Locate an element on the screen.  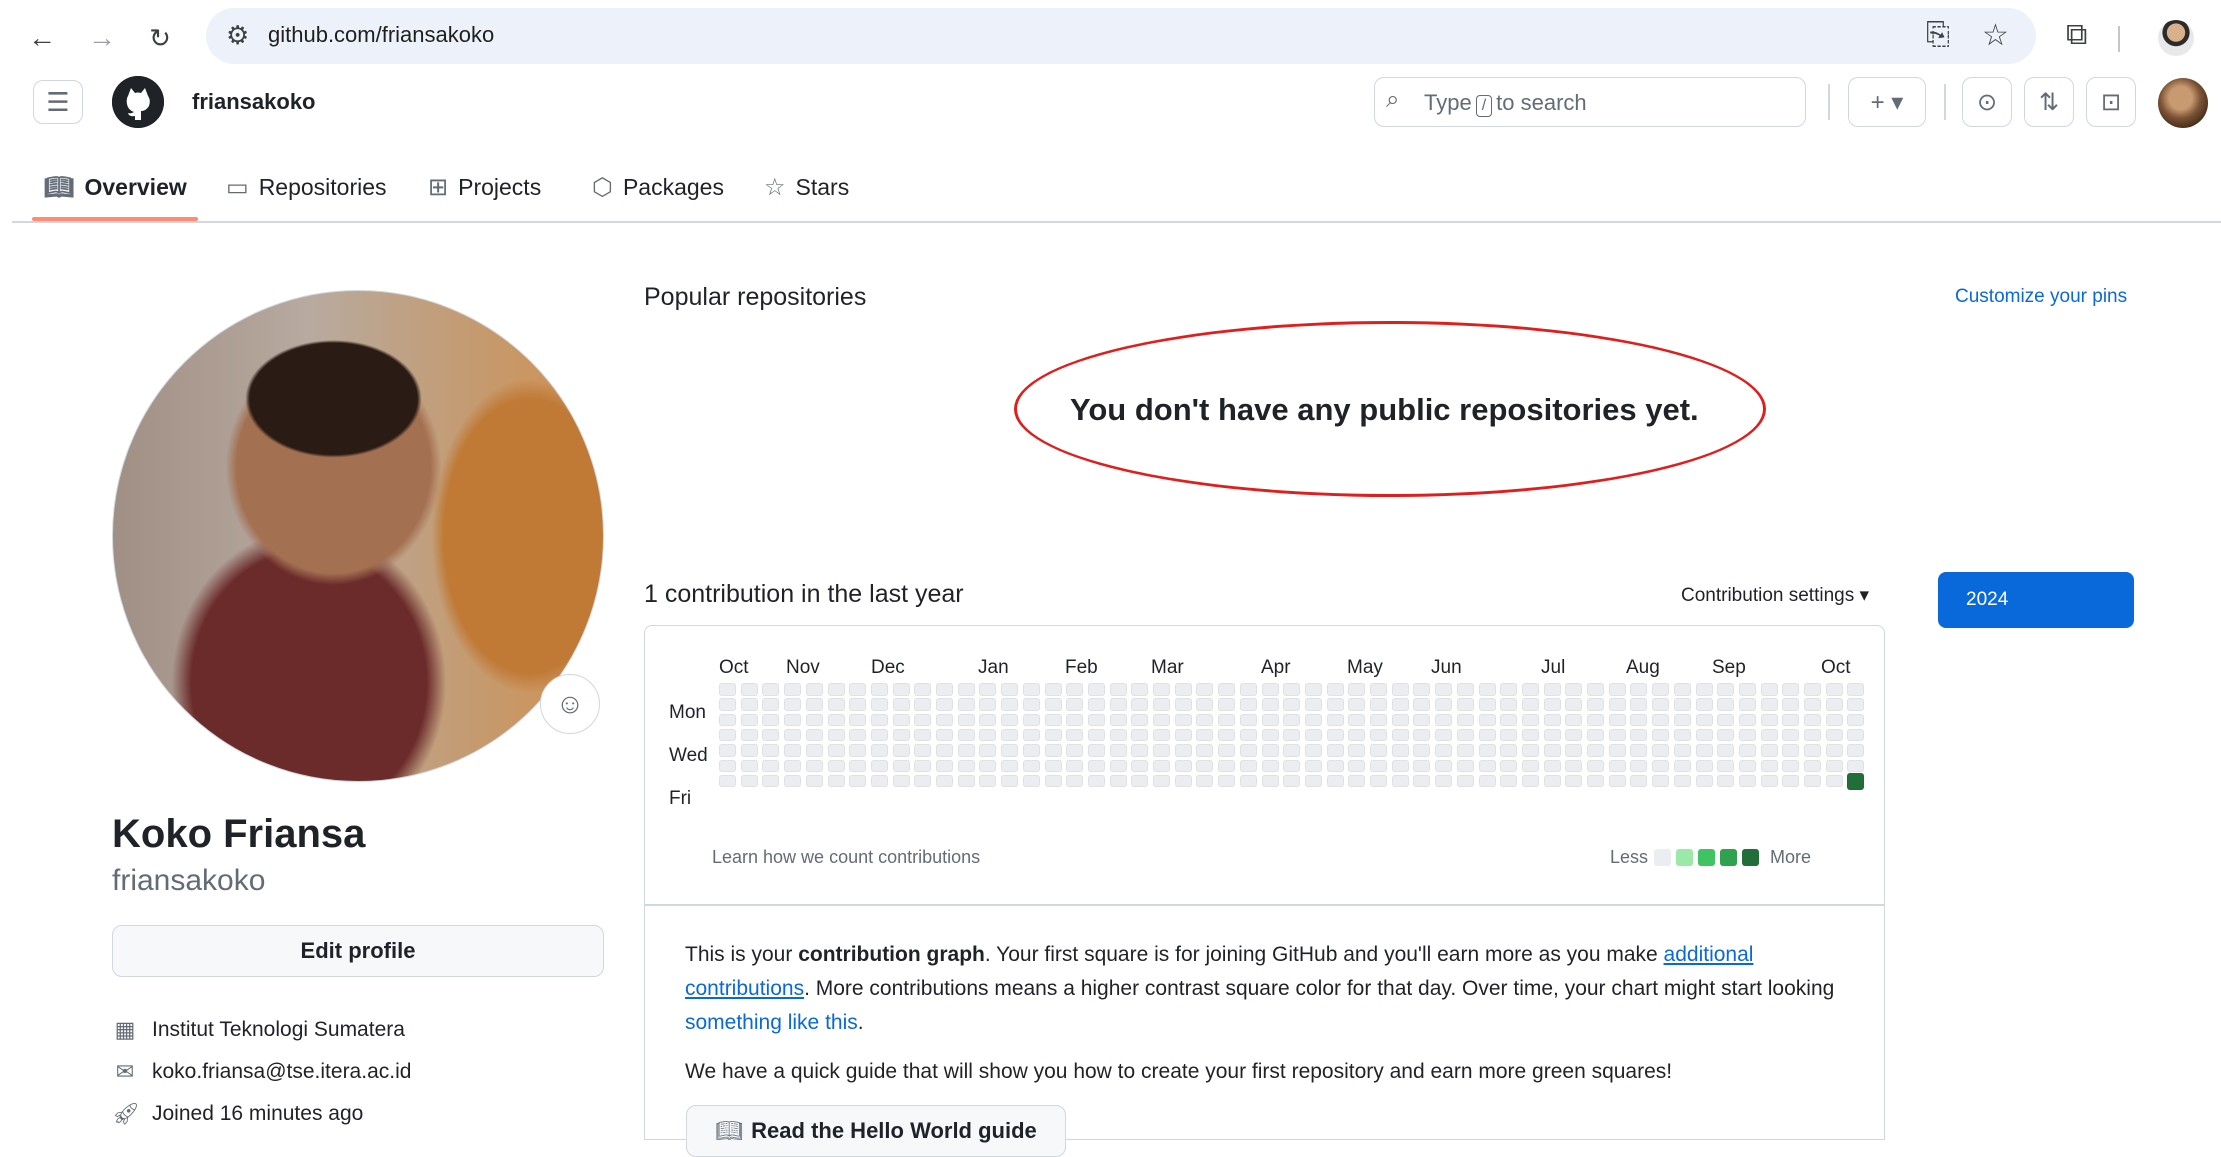
address-url: github.com/friansakoko is located at coordinates (381, 35).